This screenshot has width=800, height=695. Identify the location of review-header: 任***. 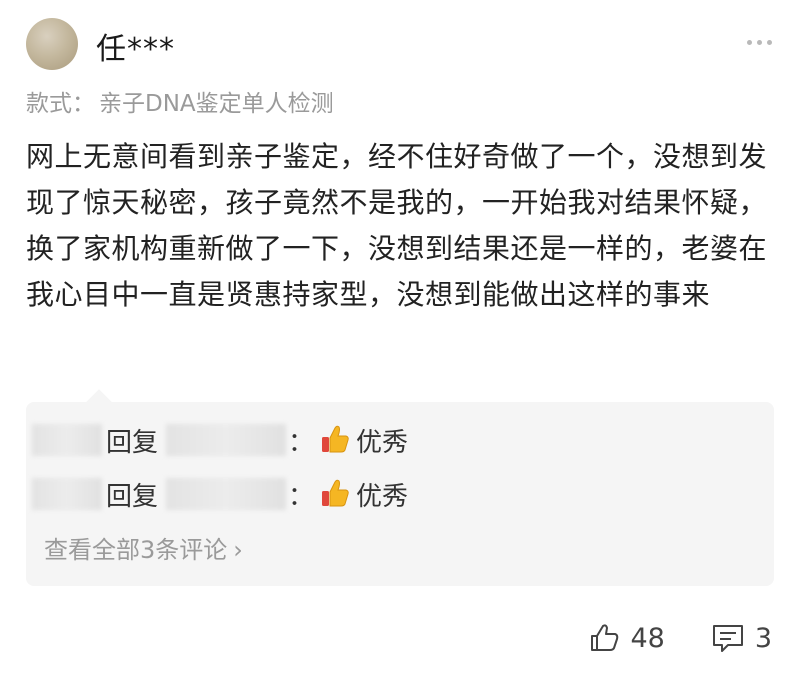
(406, 46).